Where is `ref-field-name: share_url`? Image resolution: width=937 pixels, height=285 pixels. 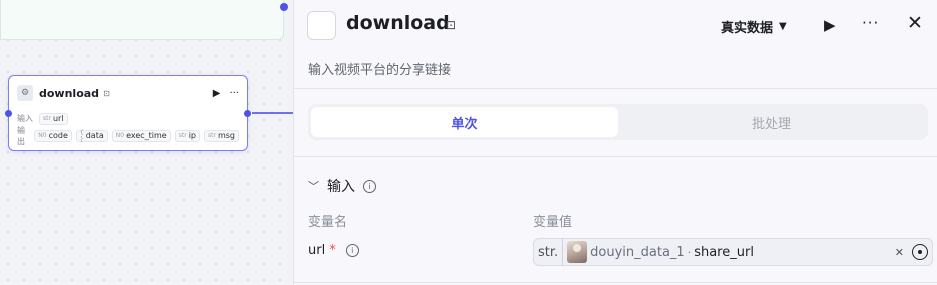 ref-field-name: share_url is located at coordinates (724, 252).